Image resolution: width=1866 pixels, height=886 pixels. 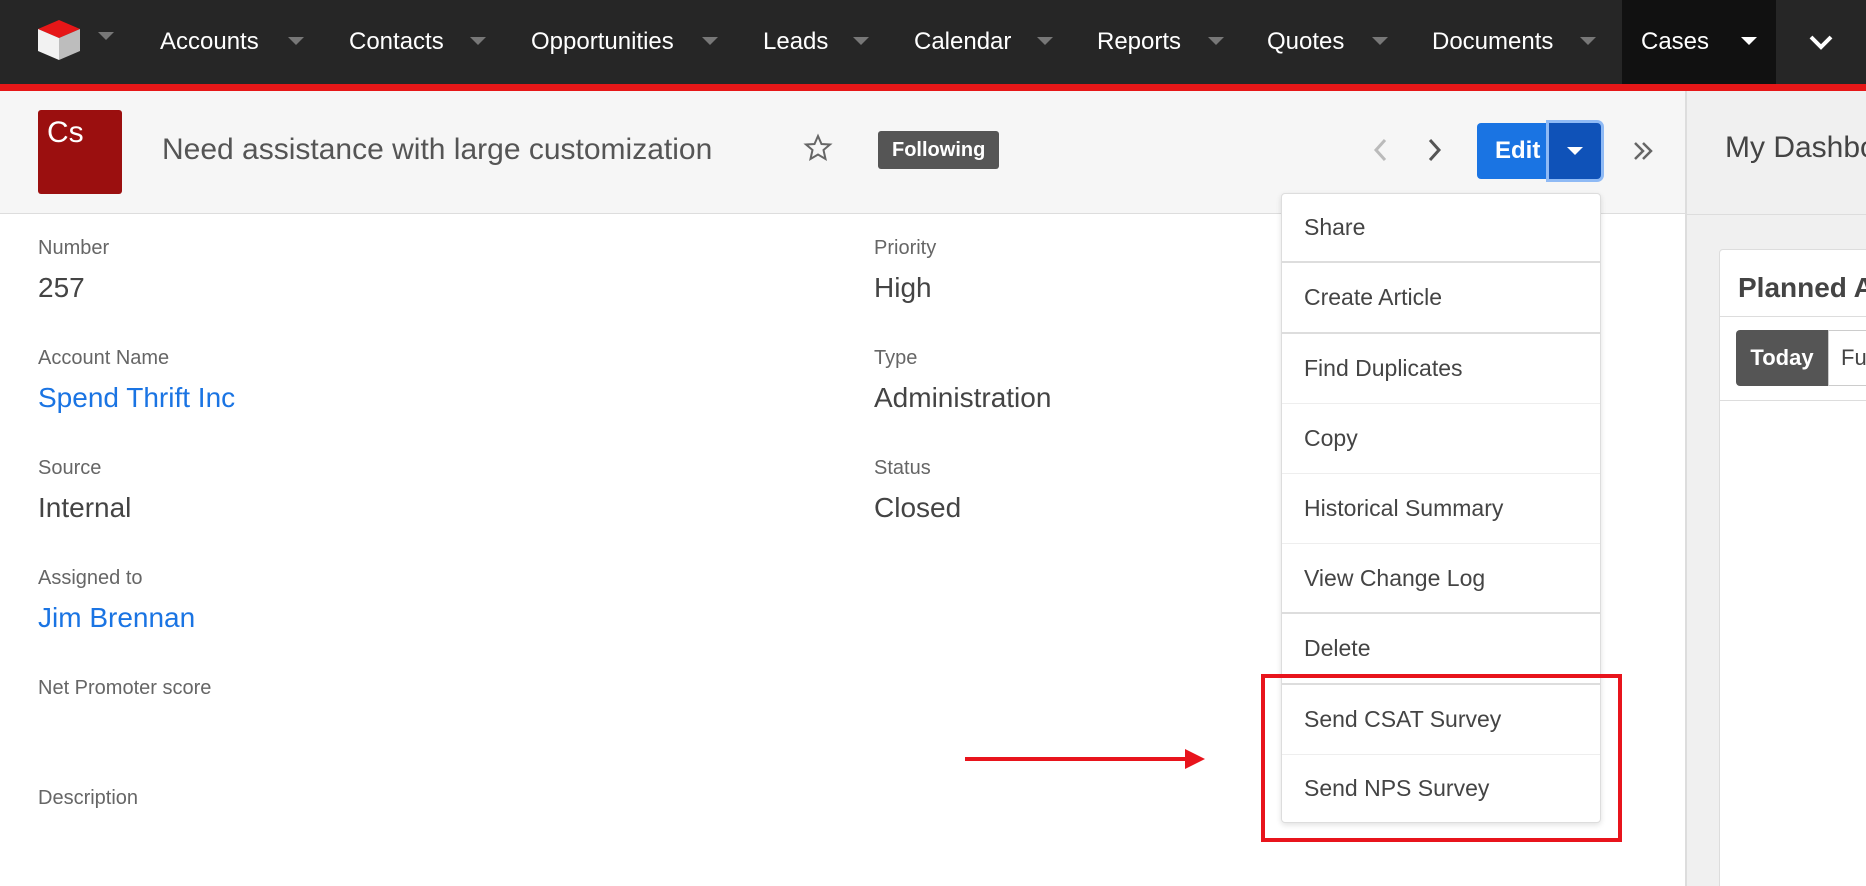 What do you see at coordinates (1441, 297) in the screenshot?
I see `menu-item-create-article: Create Article` at bounding box center [1441, 297].